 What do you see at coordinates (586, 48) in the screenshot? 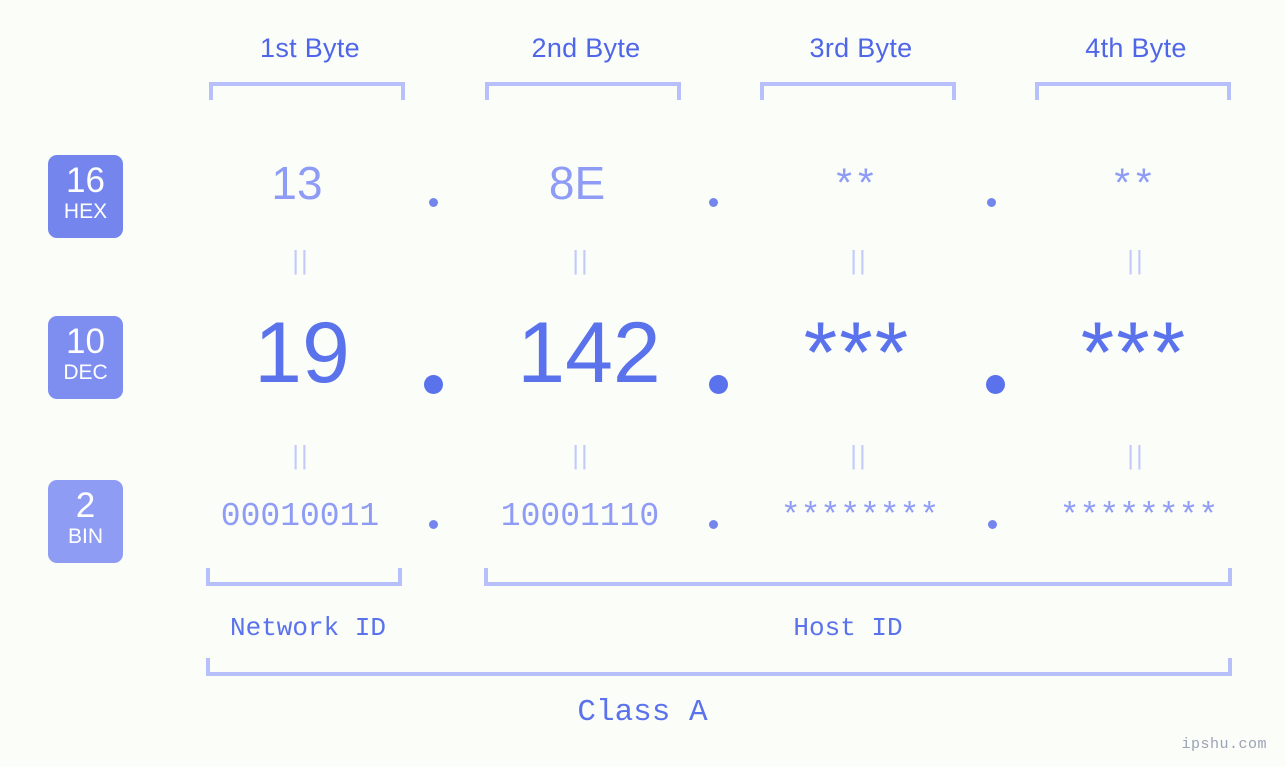
I see `byte-header-2: 2nd Byte` at bounding box center [586, 48].